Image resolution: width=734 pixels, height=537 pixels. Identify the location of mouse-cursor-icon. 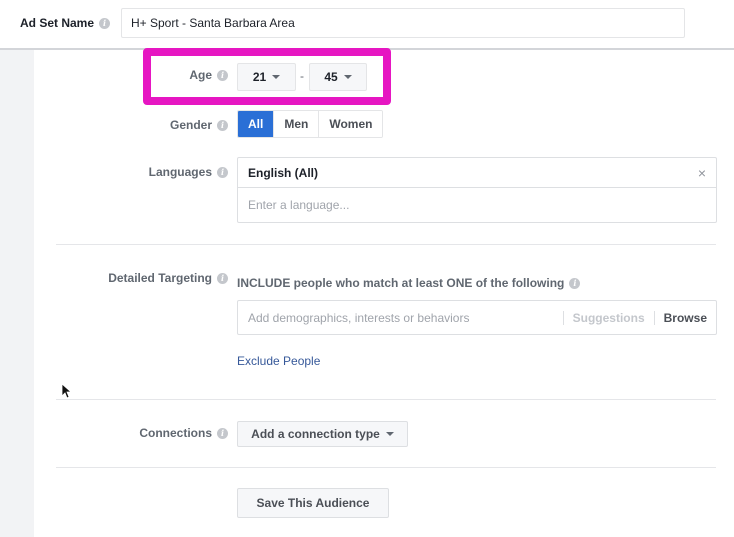
(66, 391).